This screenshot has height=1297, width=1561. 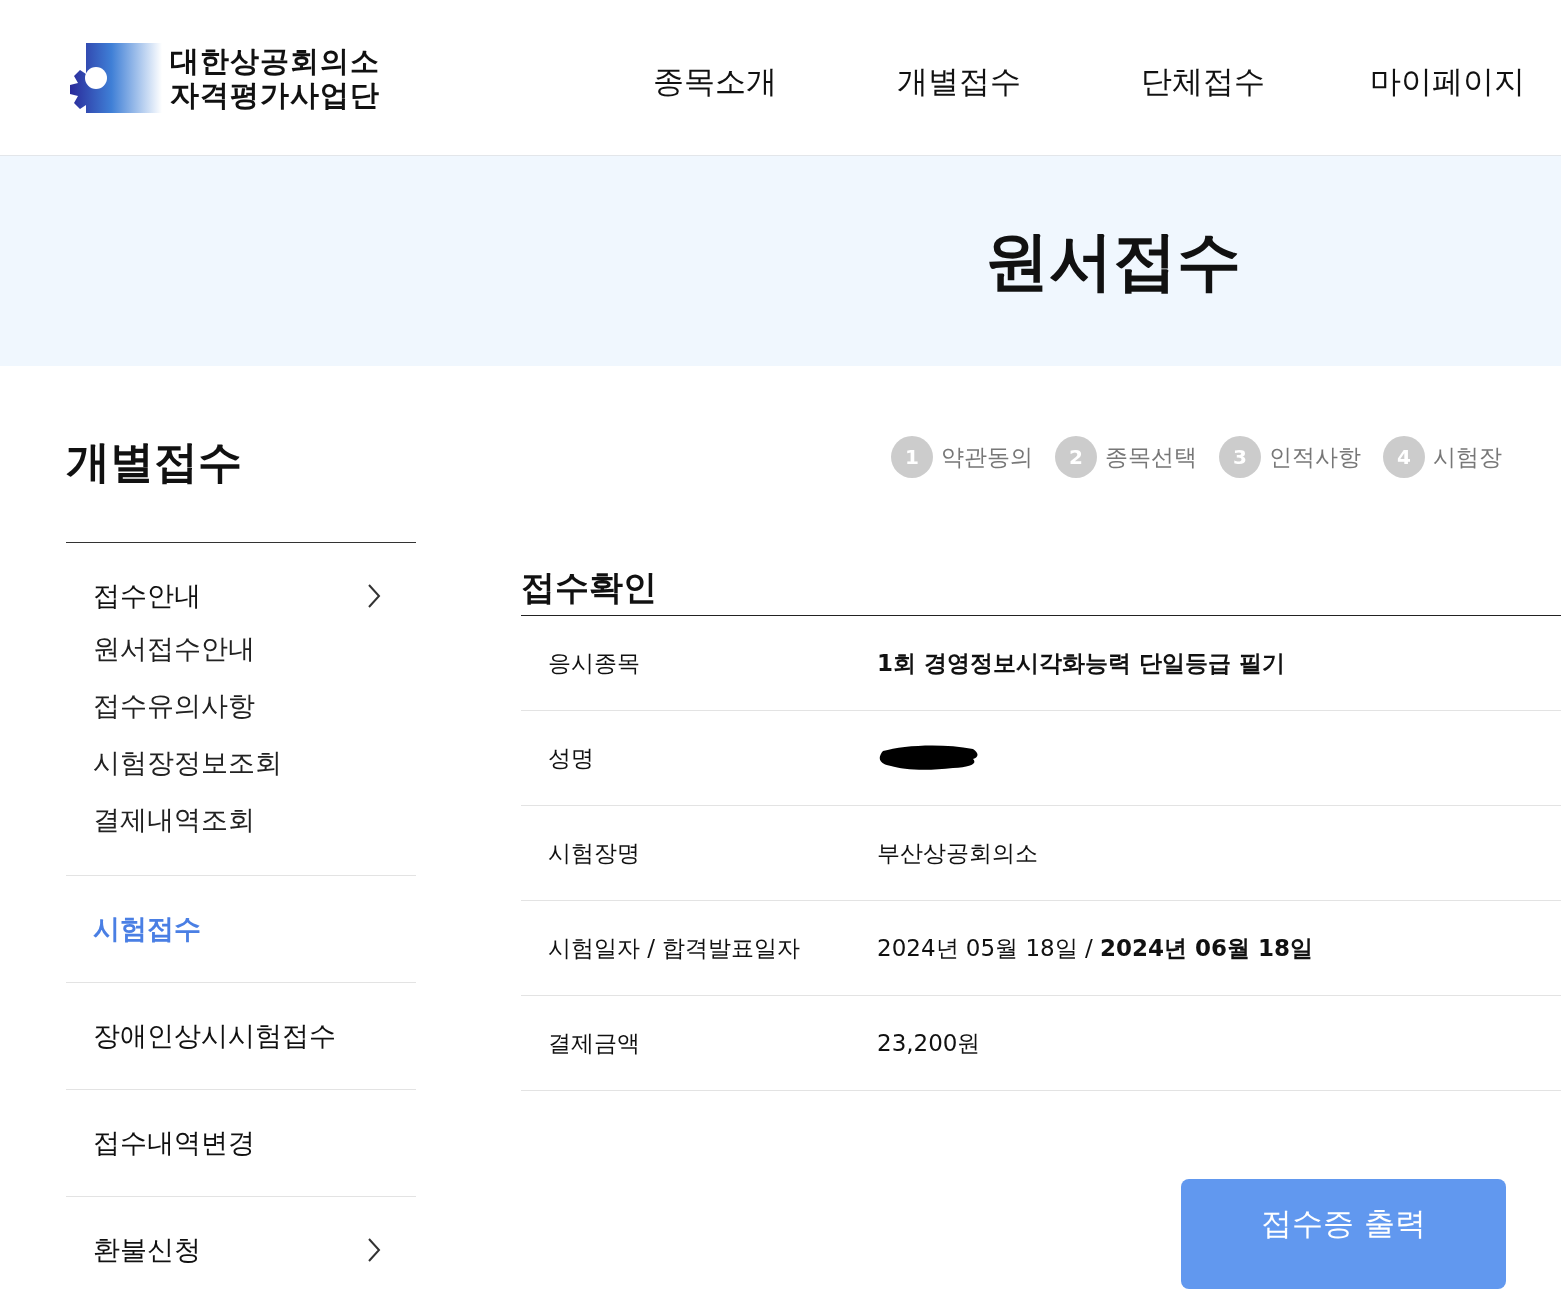 I want to click on sidebar-item: 시험접수, so click(x=147, y=929).